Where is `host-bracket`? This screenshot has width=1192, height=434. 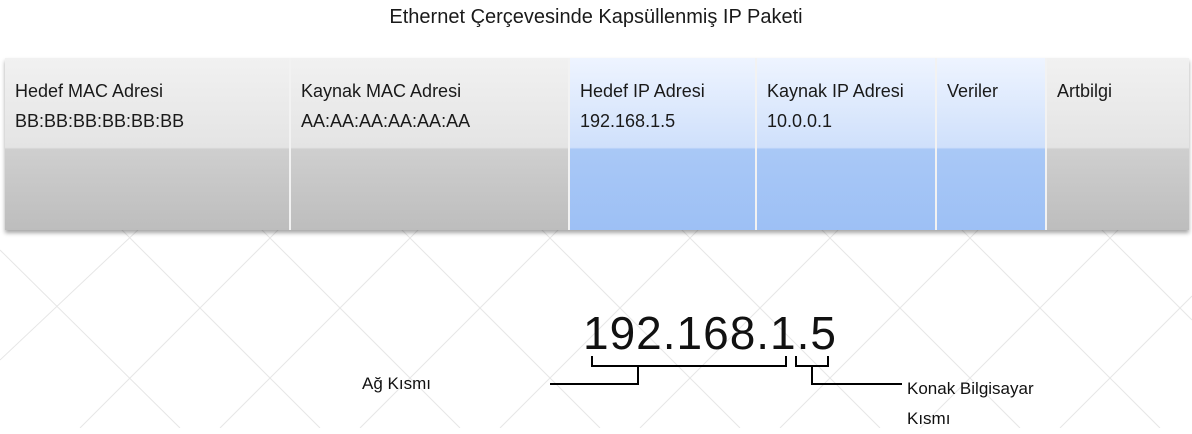 host-bracket is located at coordinates (812, 361).